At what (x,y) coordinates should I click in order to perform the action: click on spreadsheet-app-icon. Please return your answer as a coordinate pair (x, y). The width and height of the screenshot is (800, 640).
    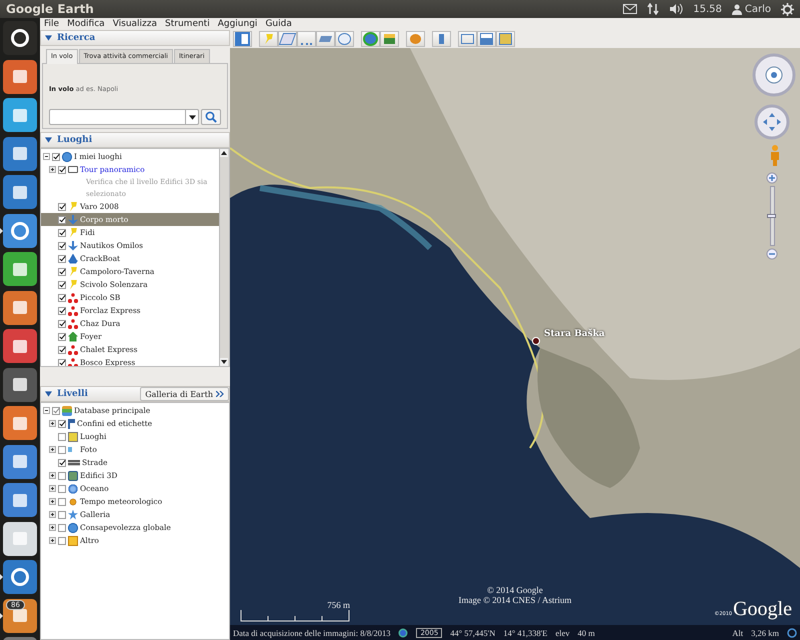
    Looking at the image, I should click on (20, 269).